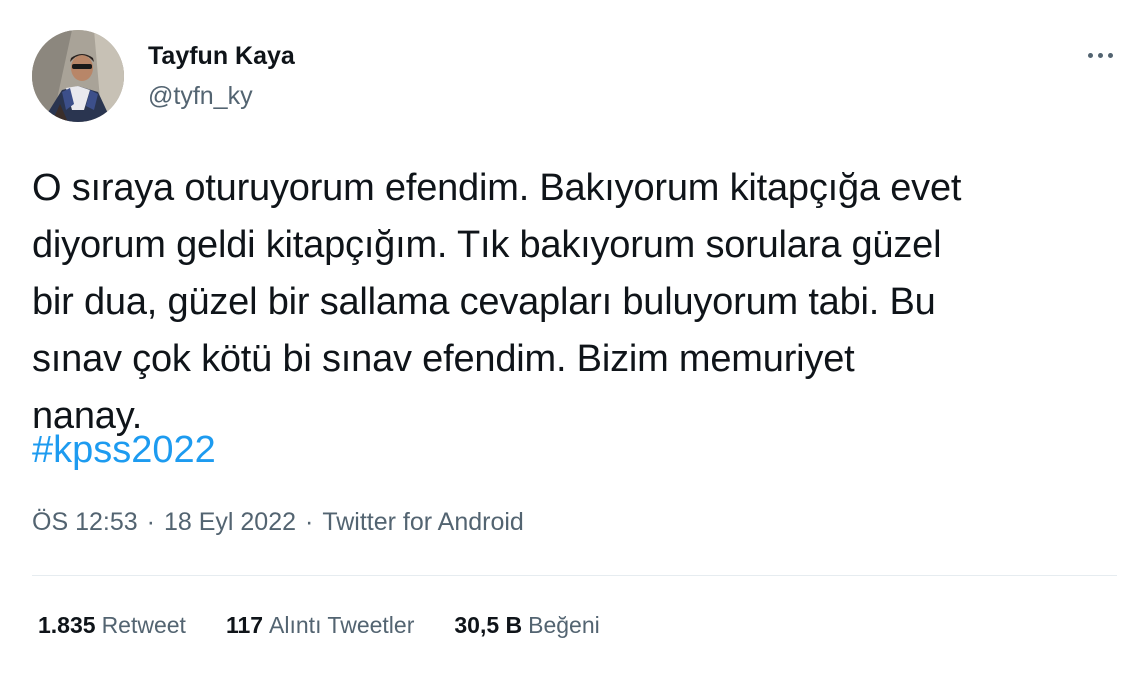  I want to click on more-options-button, so click(1100, 55).